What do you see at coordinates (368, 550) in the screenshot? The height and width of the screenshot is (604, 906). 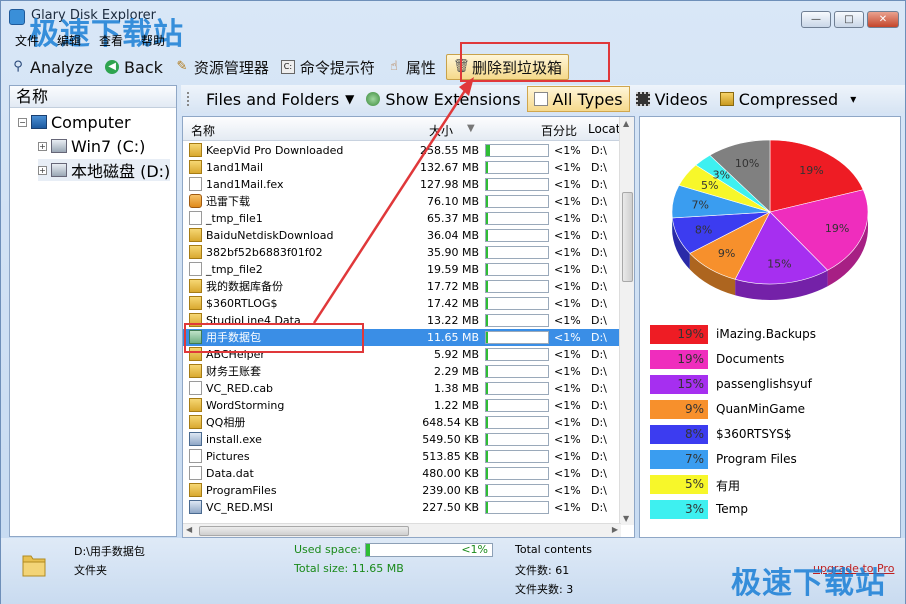 I see `used-space-fill` at bounding box center [368, 550].